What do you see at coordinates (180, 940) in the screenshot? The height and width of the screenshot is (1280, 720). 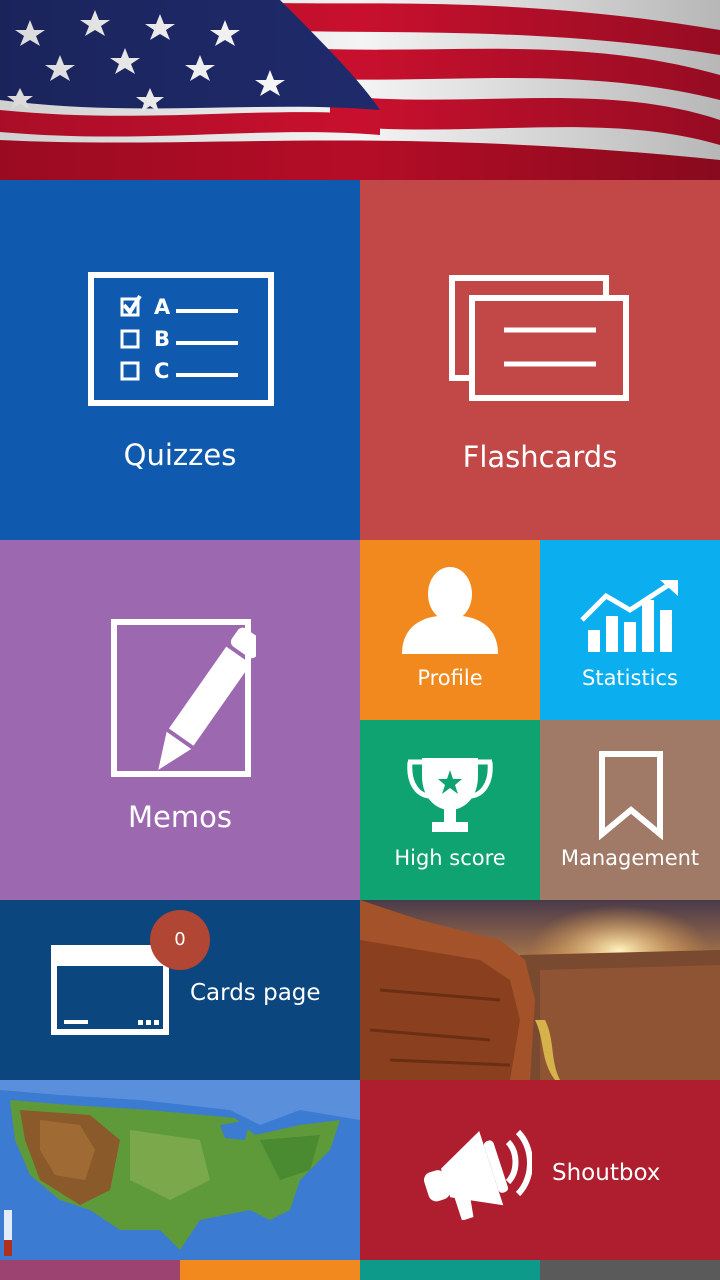 I see `notification-badge: 0` at bounding box center [180, 940].